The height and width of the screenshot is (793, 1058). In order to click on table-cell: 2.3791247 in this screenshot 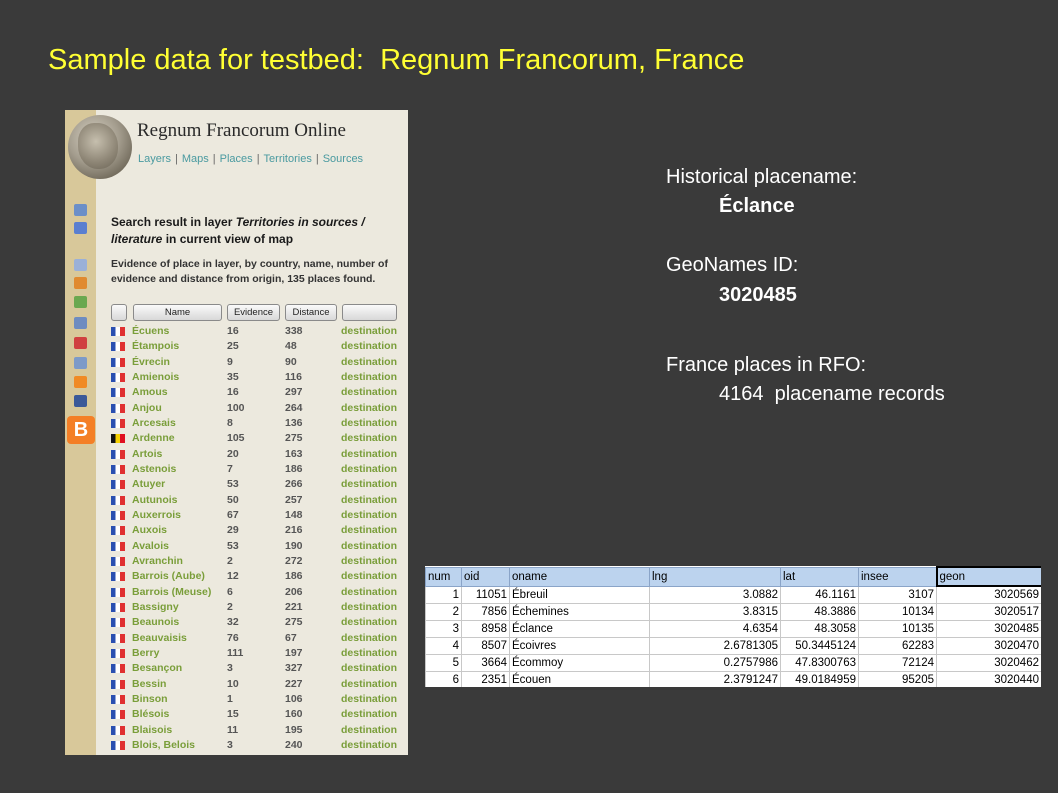, I will do `click(715, 679)`.